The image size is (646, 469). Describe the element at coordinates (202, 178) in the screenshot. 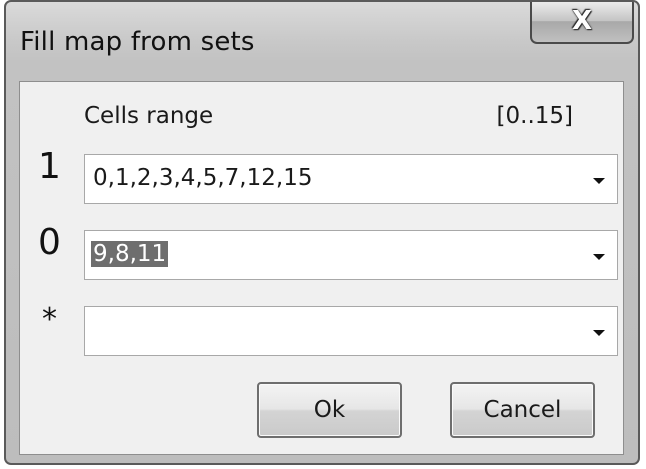

I see `set-1-value: 0,1,2,3,4,5,7,12,15` at that location.